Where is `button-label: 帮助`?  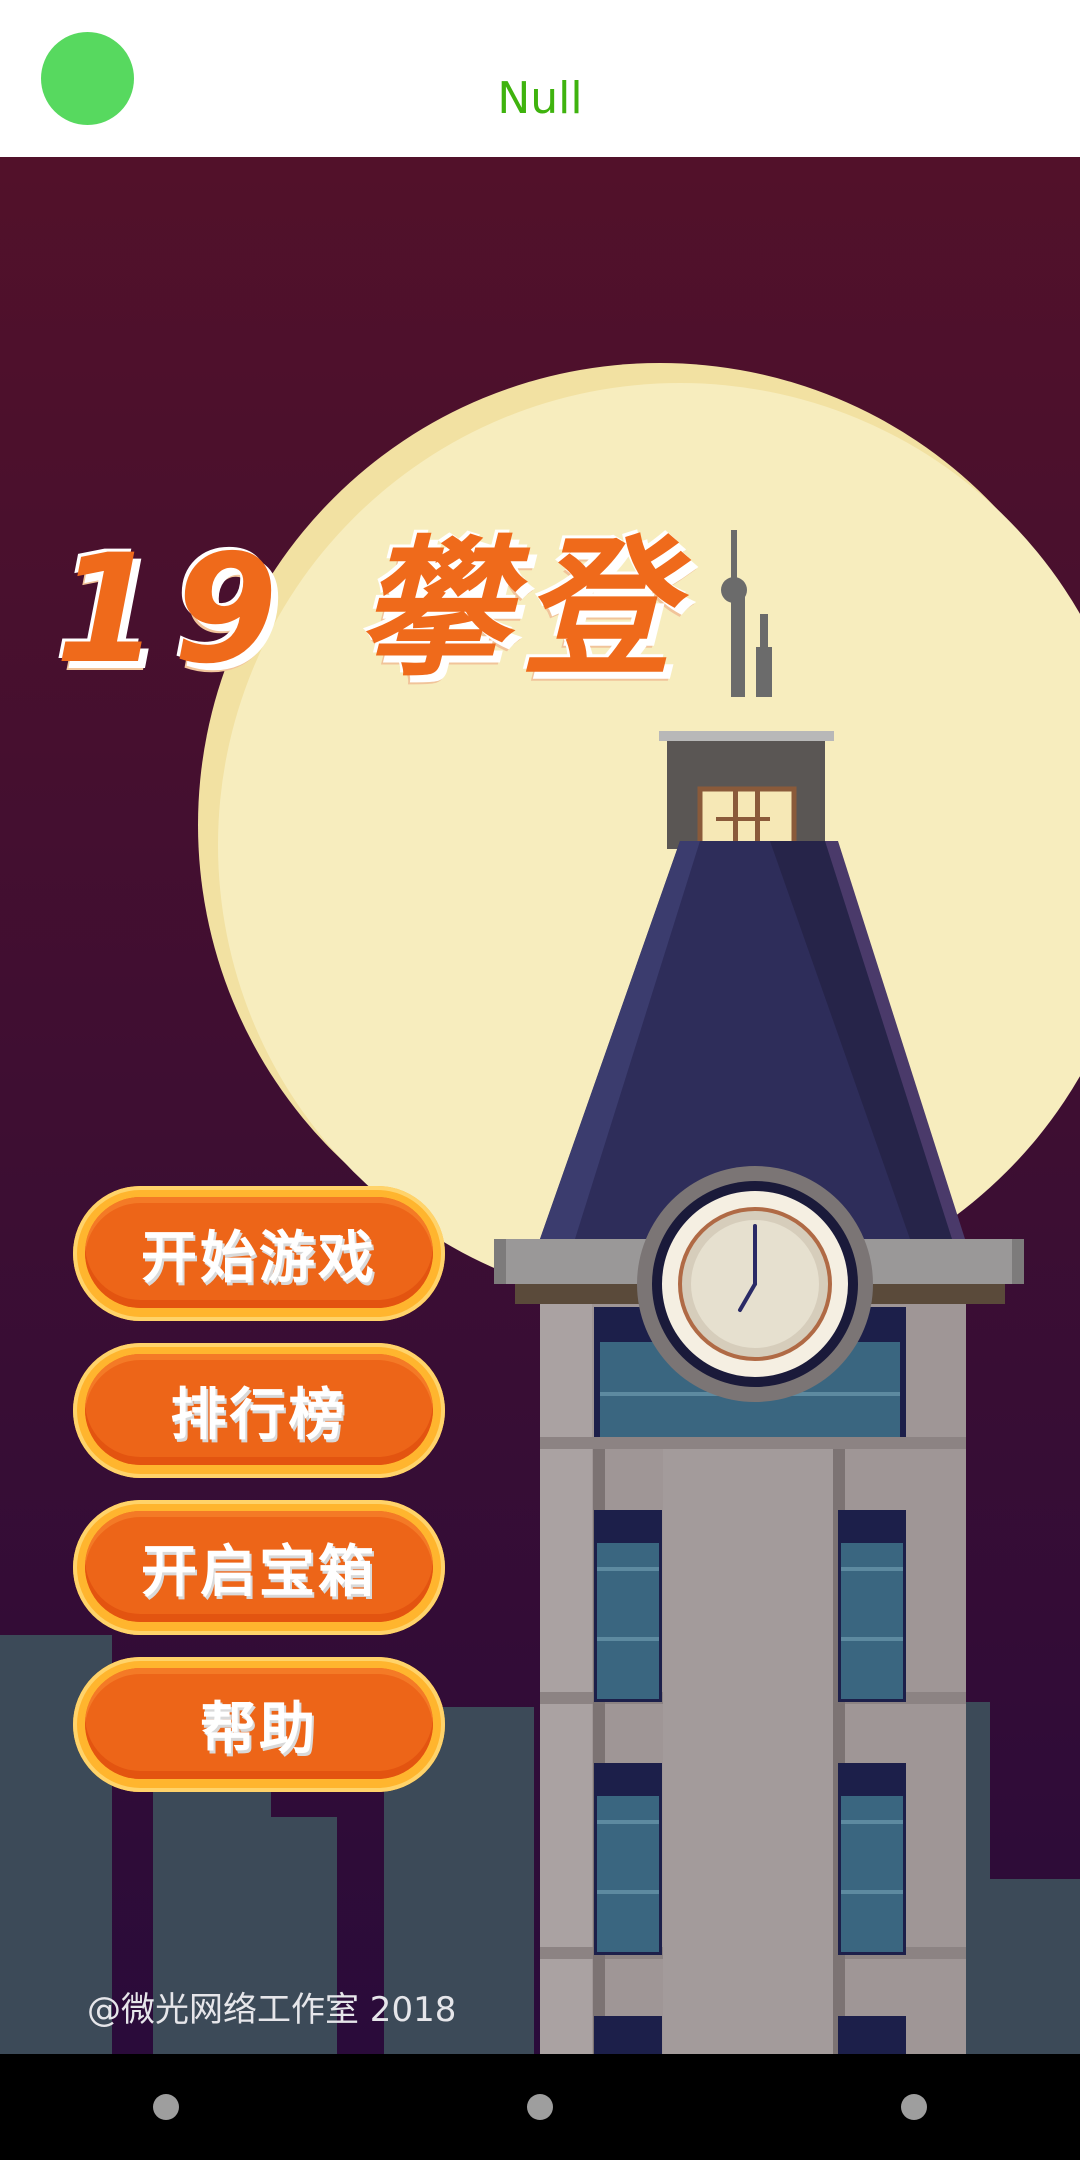
button-label: 帮助 is located at coordinates (259, 1729).